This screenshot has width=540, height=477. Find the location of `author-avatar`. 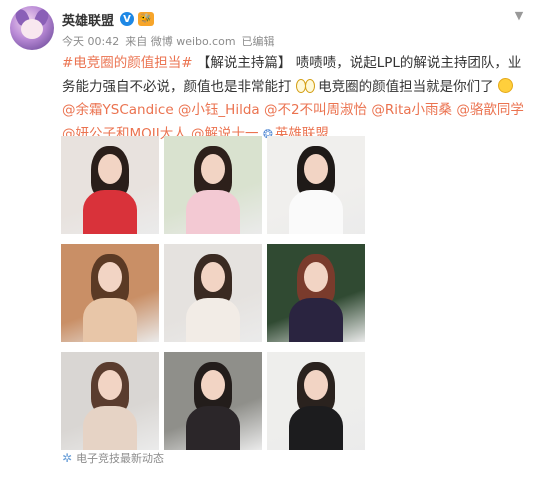

author-avatar is located at coordinates (32, 28).